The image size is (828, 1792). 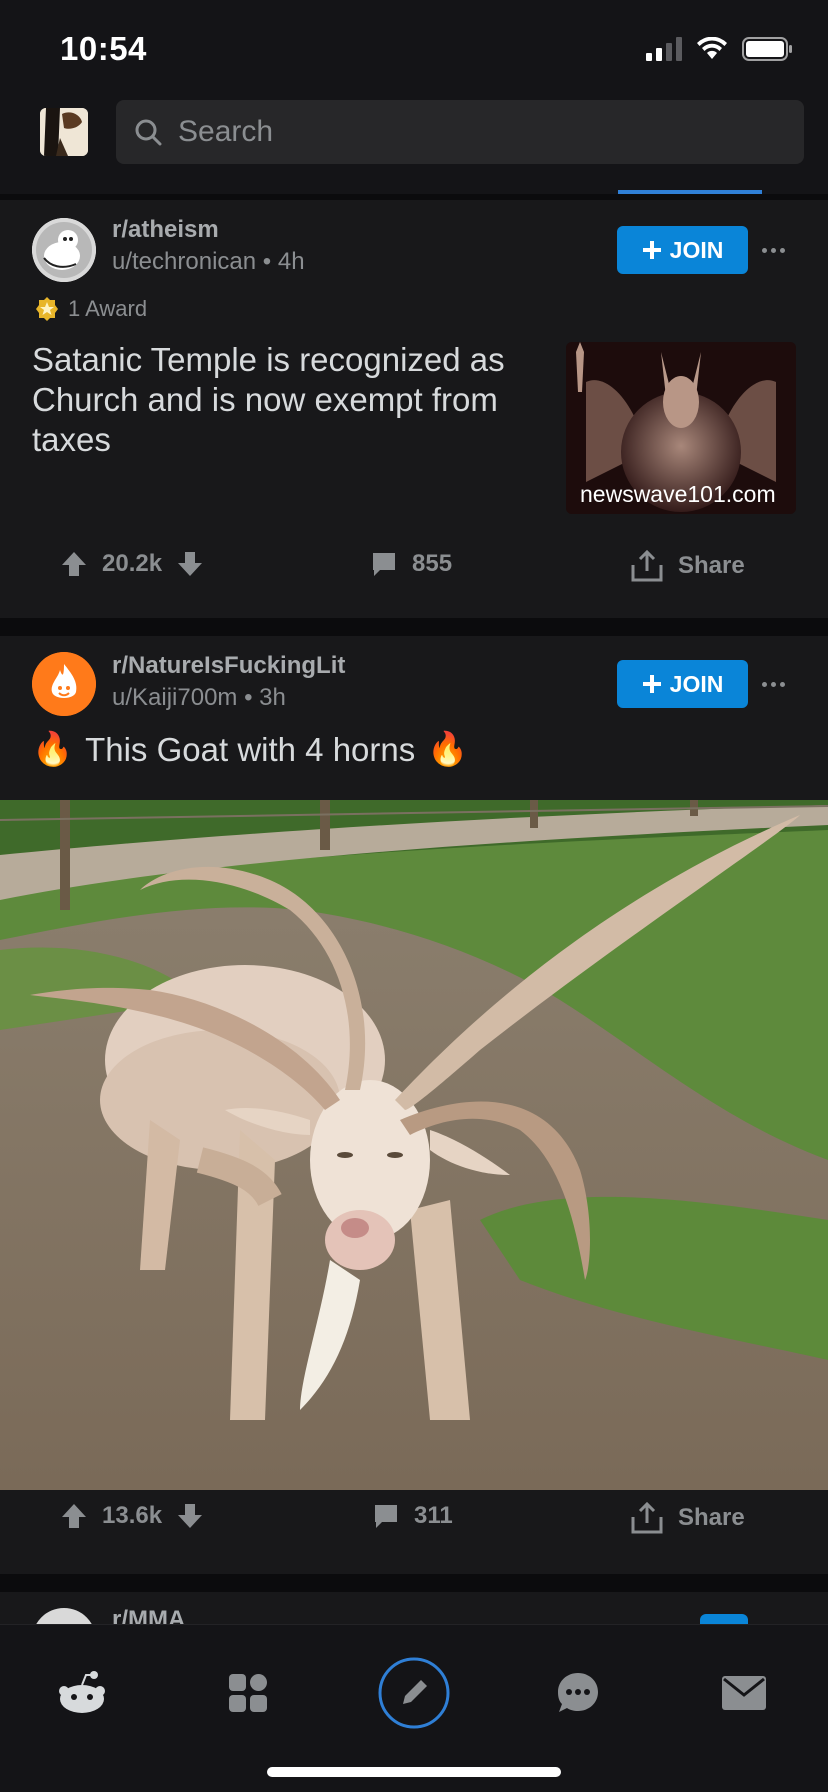 I want to click on vote-group: 13.6k, so click(x=132, y=1516).